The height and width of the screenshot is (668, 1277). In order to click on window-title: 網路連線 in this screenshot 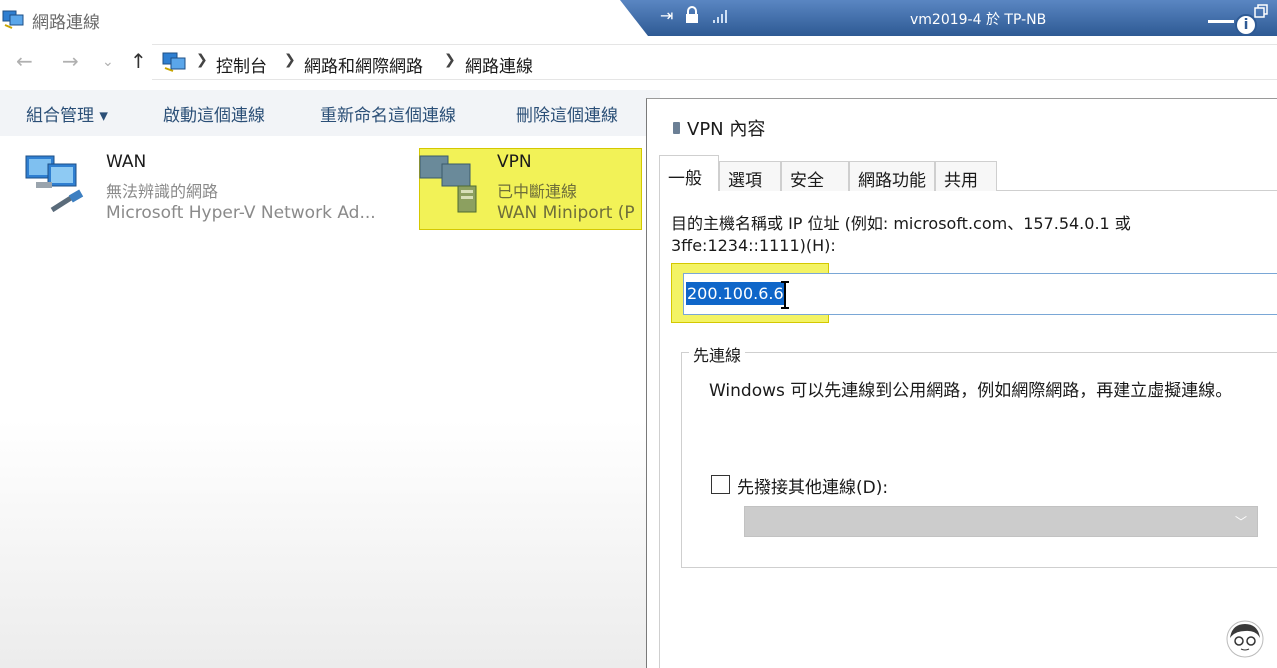, I will do `click(66, 23)`.